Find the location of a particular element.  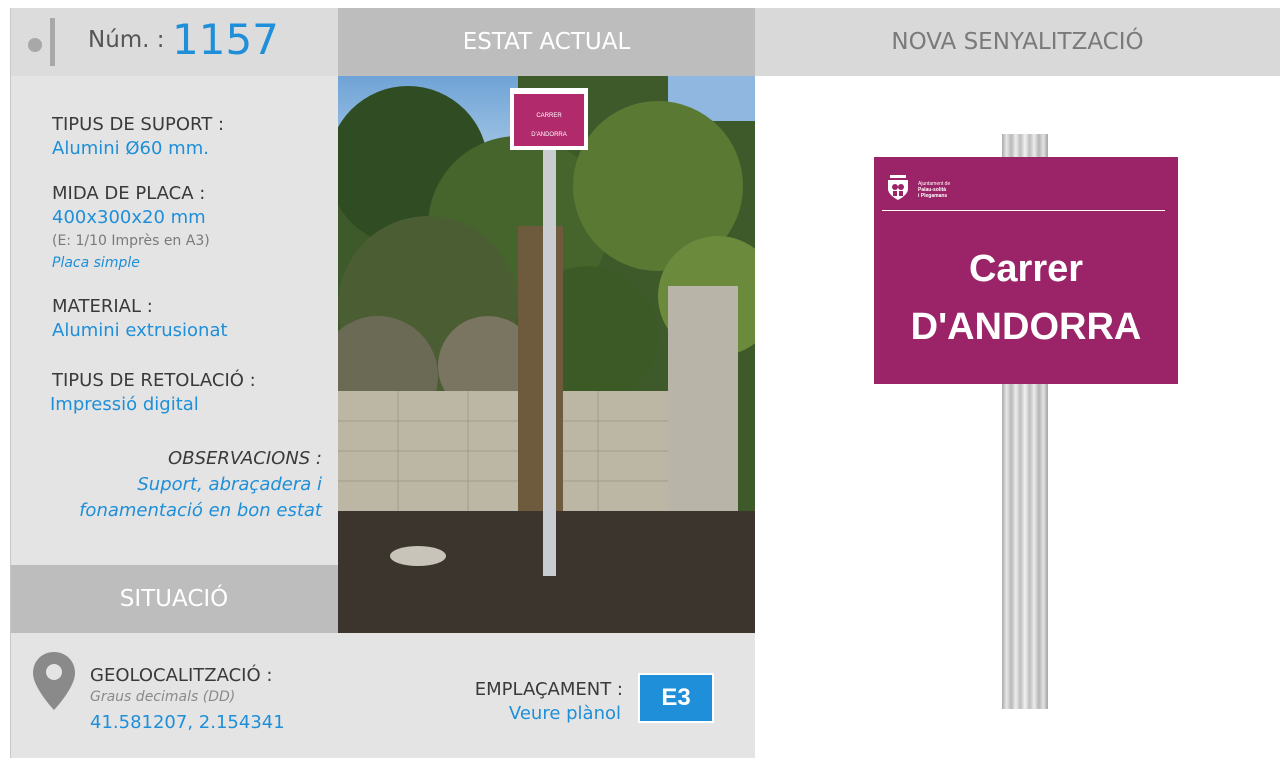

new-sign-name: D'ANDORRA is located at coordinates (1026, 327).